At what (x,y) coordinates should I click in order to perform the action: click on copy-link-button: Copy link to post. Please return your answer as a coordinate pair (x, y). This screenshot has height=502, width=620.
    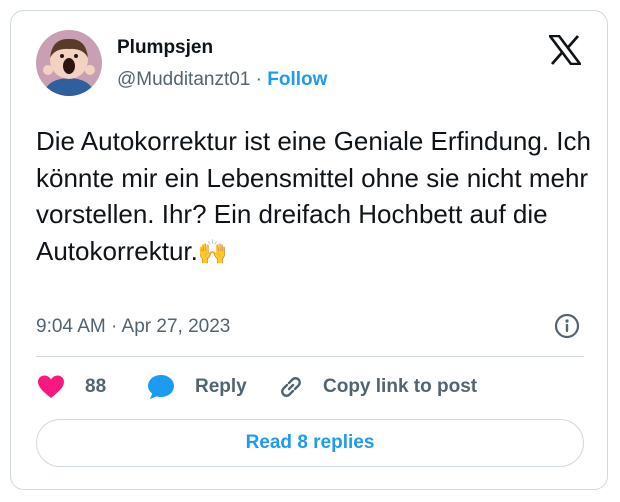
    Looking at the image, I should click on (376, 387).